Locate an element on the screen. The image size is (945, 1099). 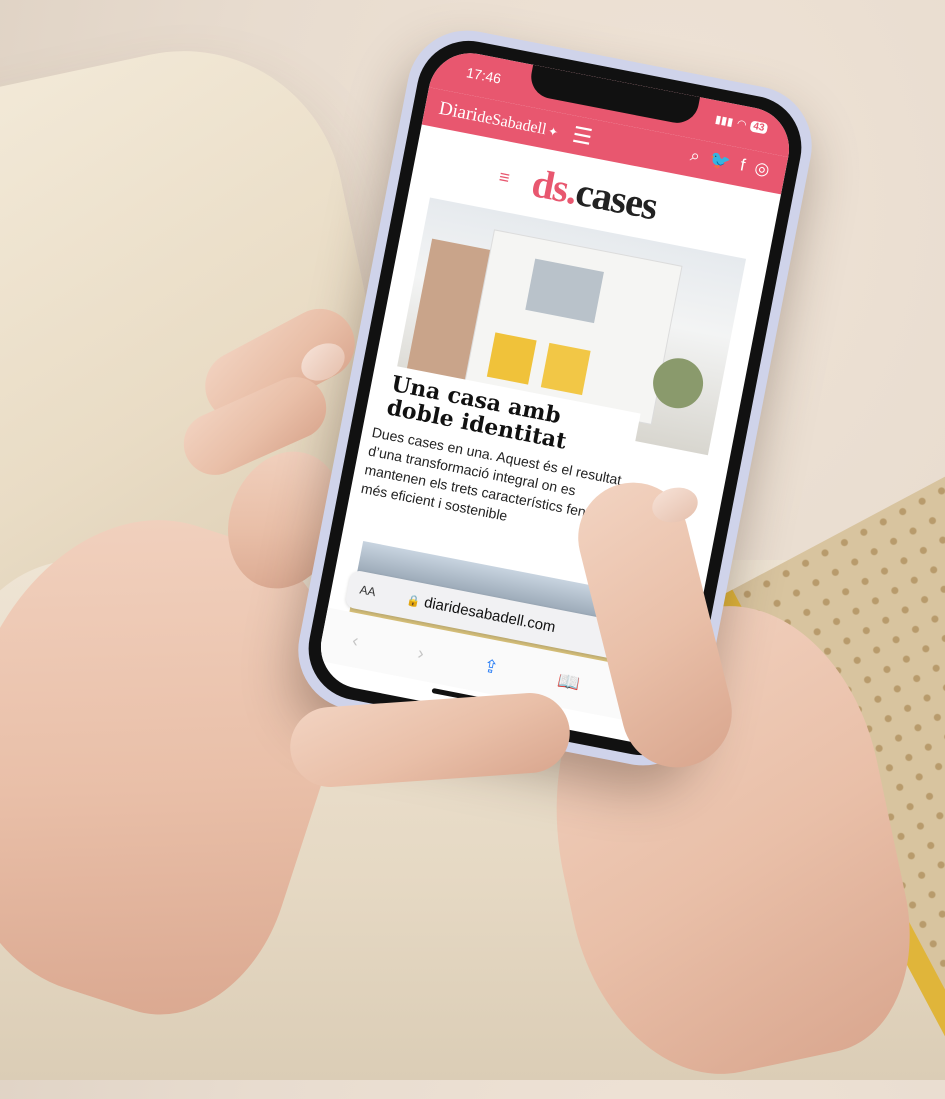
bookmarks-icon: 📖 is located at coordinates (569, 681).